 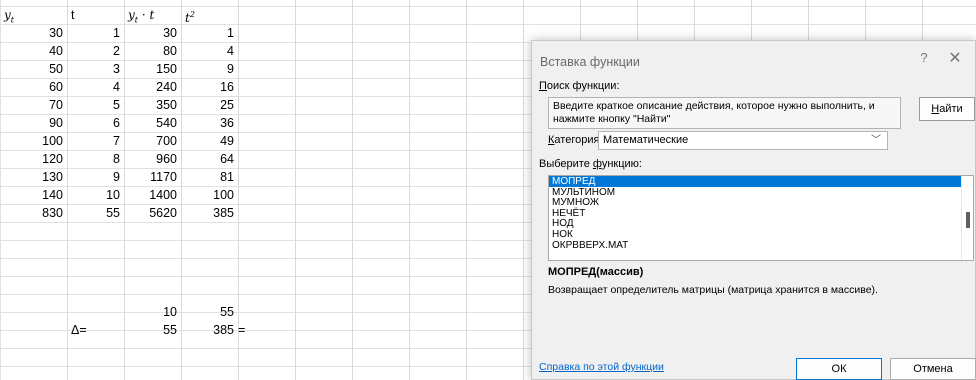 I want to click on function-item: ОКРВВЕРХ.МАТ, so click(x=756, y=245).